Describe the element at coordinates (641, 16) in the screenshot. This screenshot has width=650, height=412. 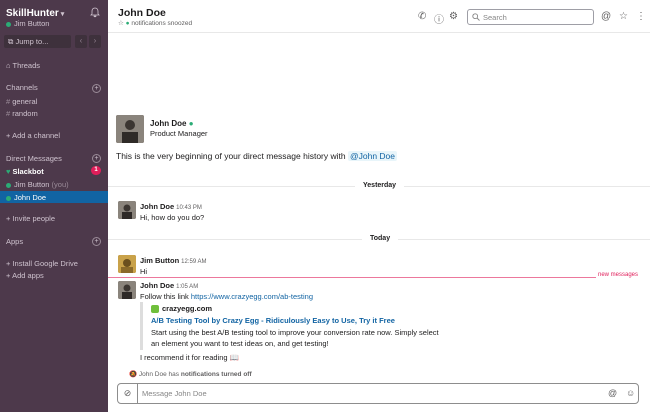
I see `more-icon: ⋮` at that location.